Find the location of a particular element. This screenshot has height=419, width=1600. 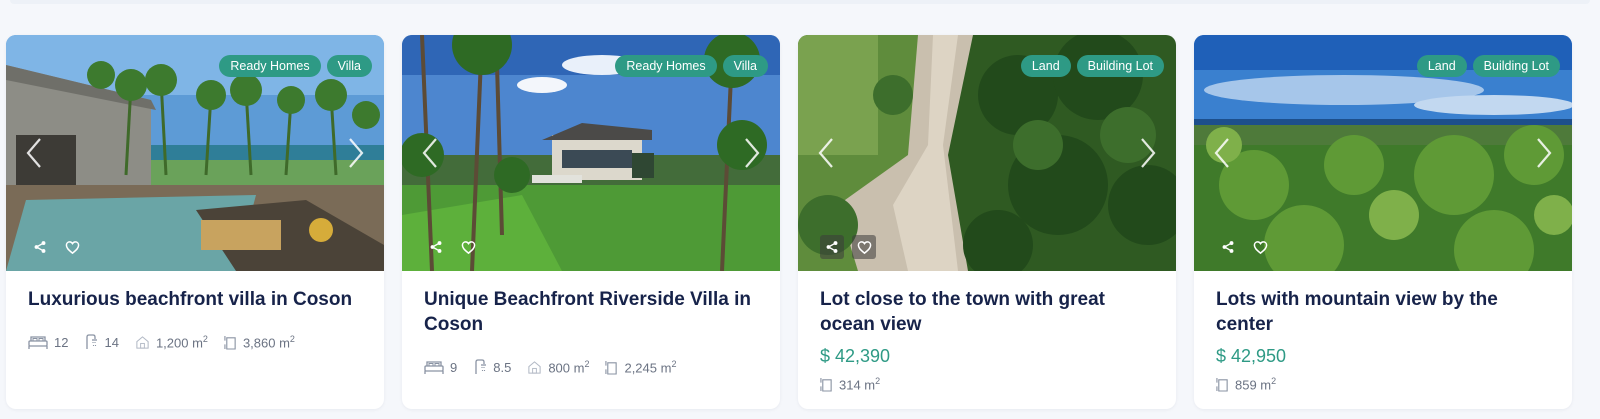

baths-value: 14 is located at coordinates (111, 342).